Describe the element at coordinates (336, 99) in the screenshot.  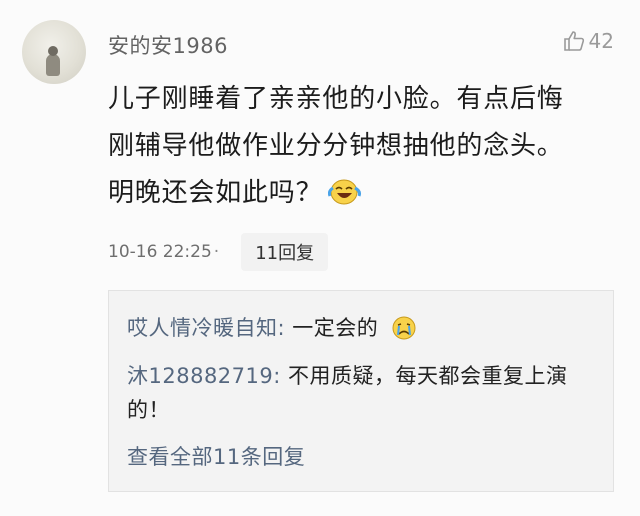
I see `comment-text-line: 儿子刚睡着了亲亲他的小脸。有点后悔` at that location.